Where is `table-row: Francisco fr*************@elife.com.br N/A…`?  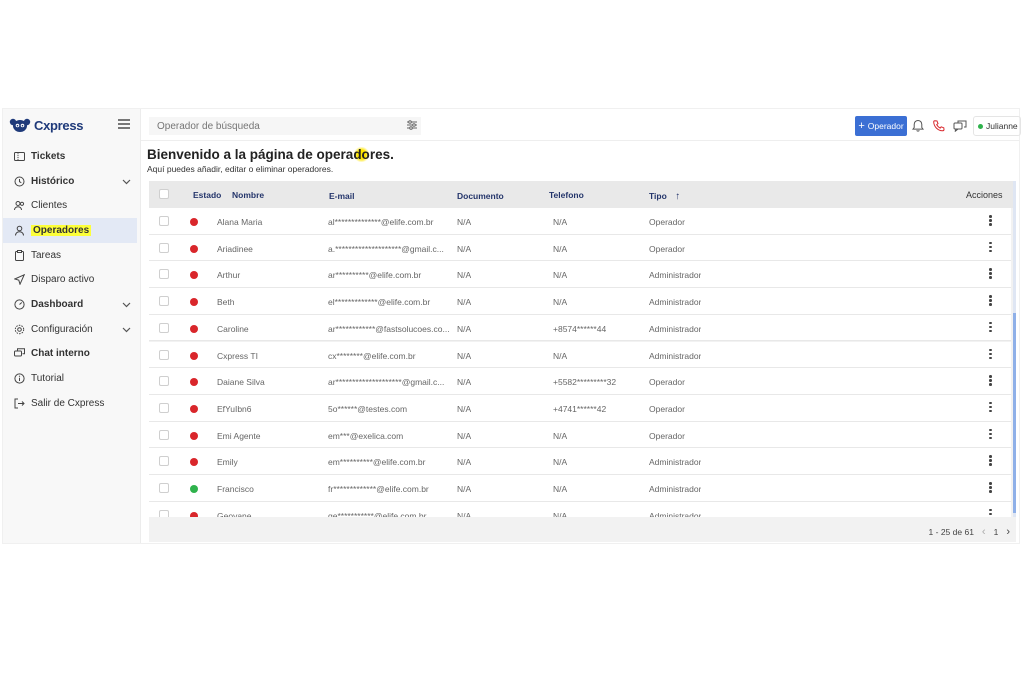
table-row: Francisco fr*************@elife.com.br N/A… is located at coordinates (580, 488).